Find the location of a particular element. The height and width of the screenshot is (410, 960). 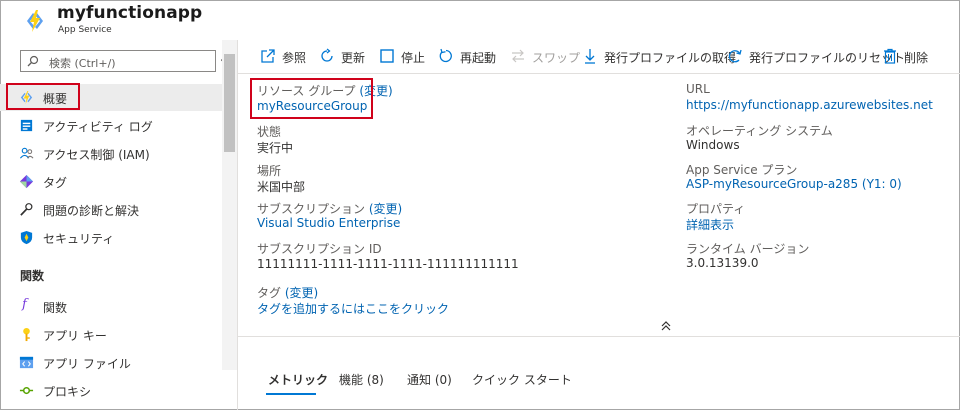

collapse-essentials-icon is located at coordinates (666, 326).